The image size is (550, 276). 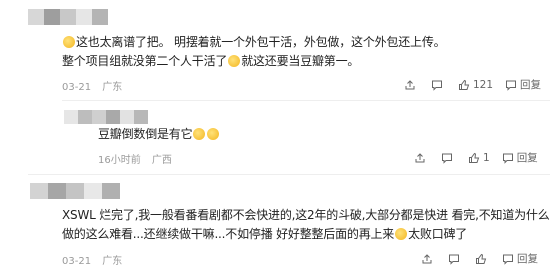 I want to click on comment-text-line: 整个项目组就没第二个人干活了 就这还要当豆瓣第一。, so click(x=211, y=61).